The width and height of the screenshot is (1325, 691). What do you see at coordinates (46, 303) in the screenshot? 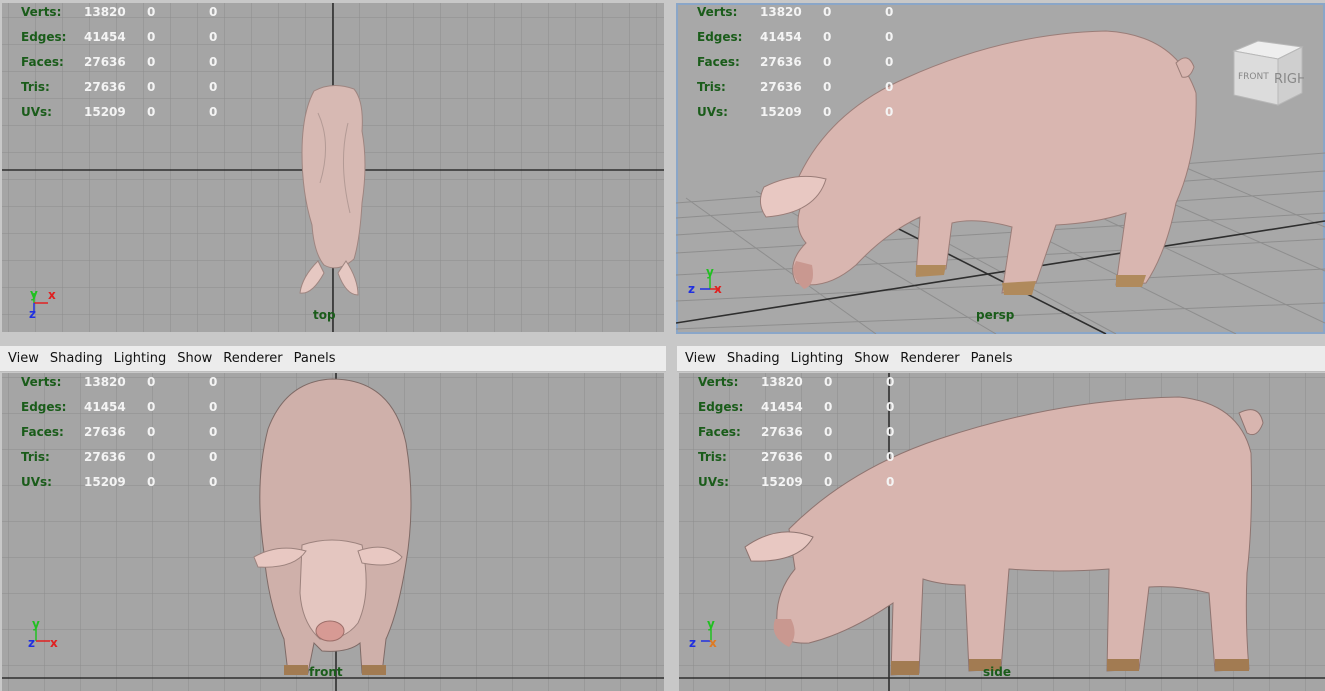
I see `axis-gizmo-top: y x z` at bounding box center [46, 303].